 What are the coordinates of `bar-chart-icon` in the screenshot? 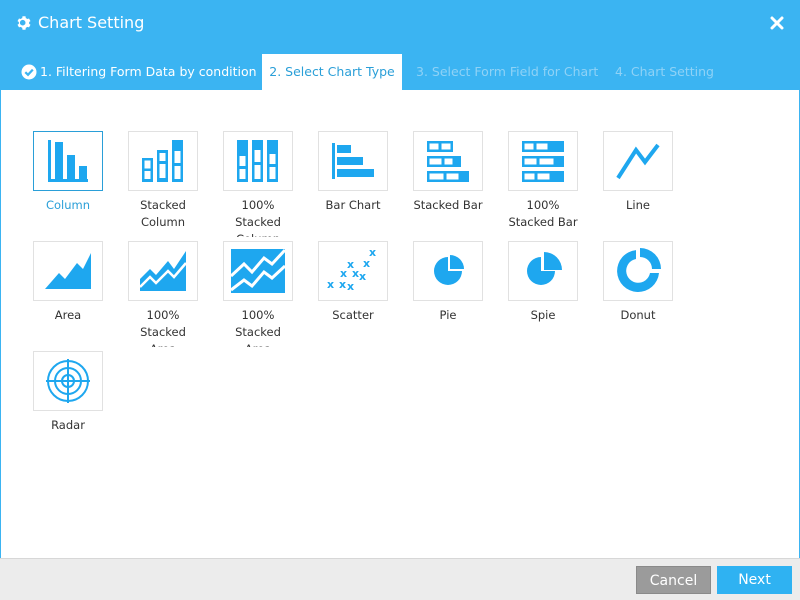 It's located at (353, 161).